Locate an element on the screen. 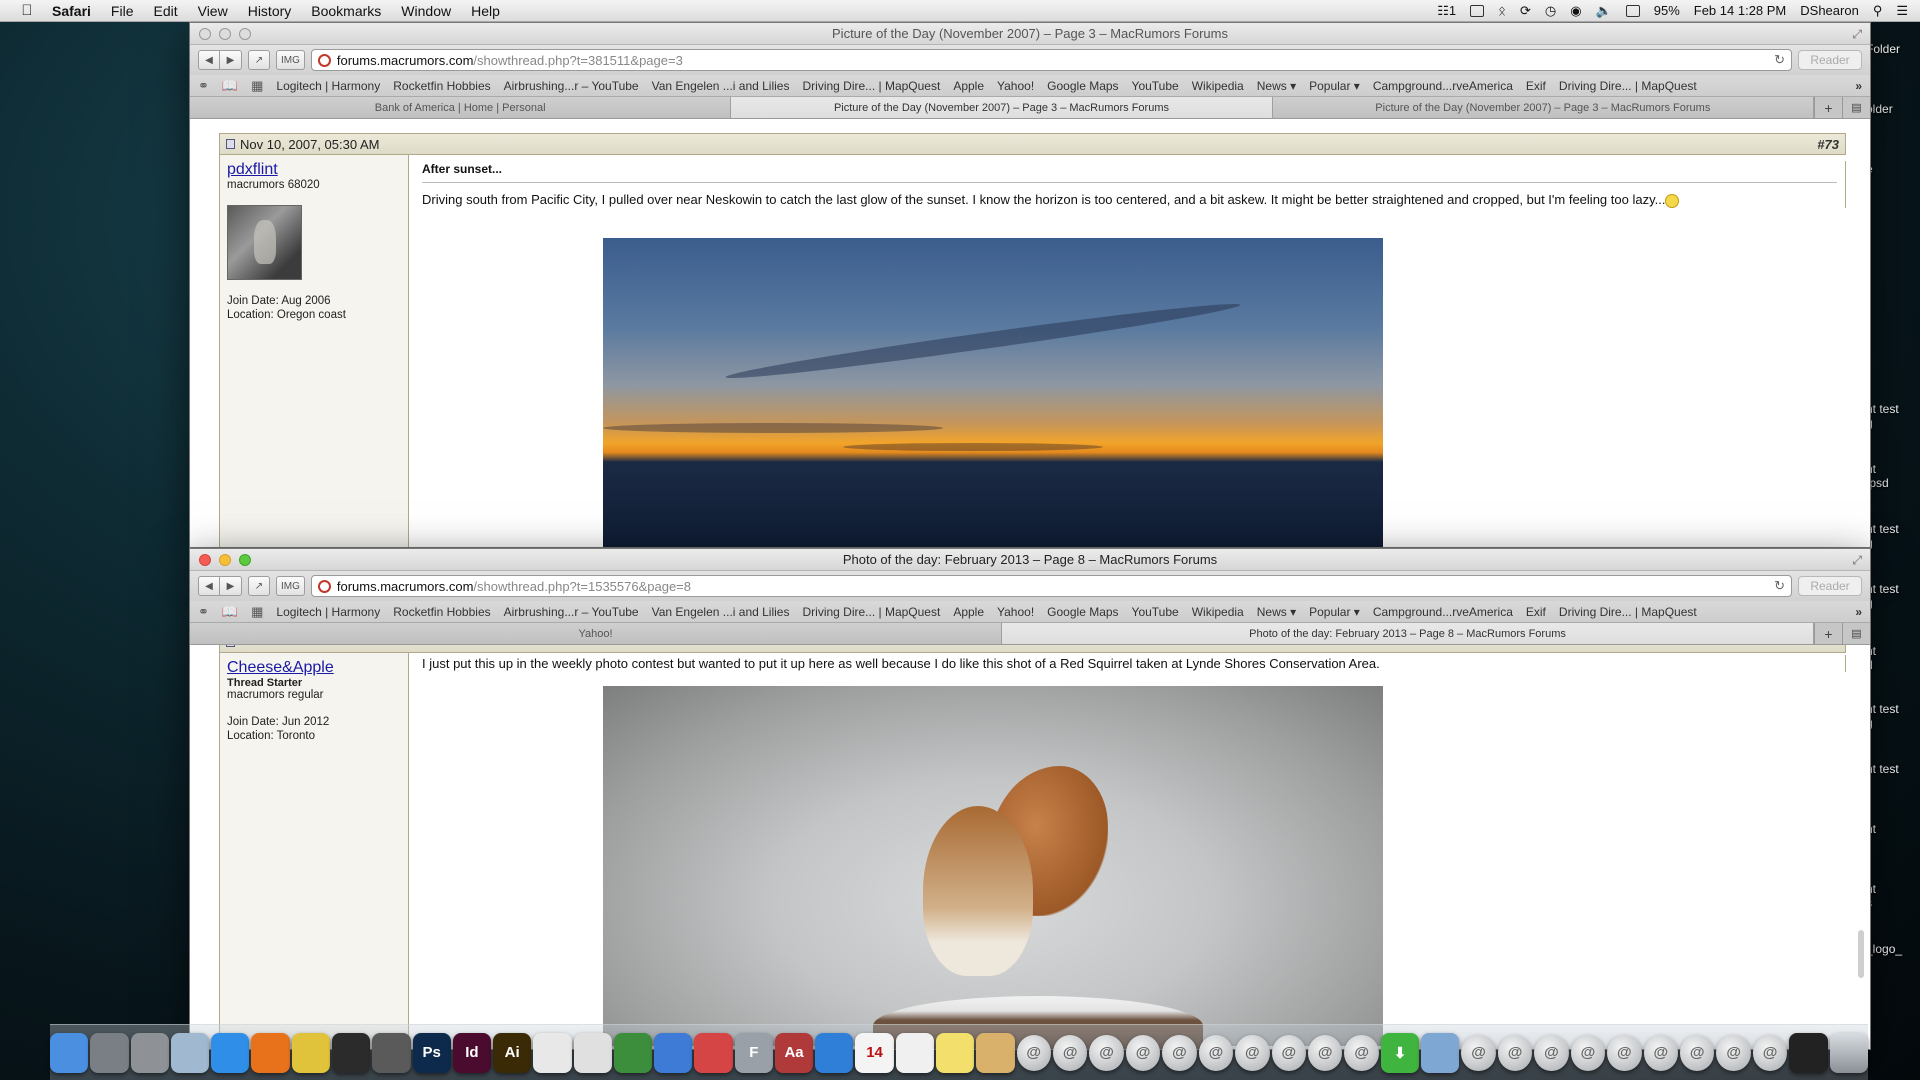  bookmark-item: Exif is located at coordinates (1536, 612).